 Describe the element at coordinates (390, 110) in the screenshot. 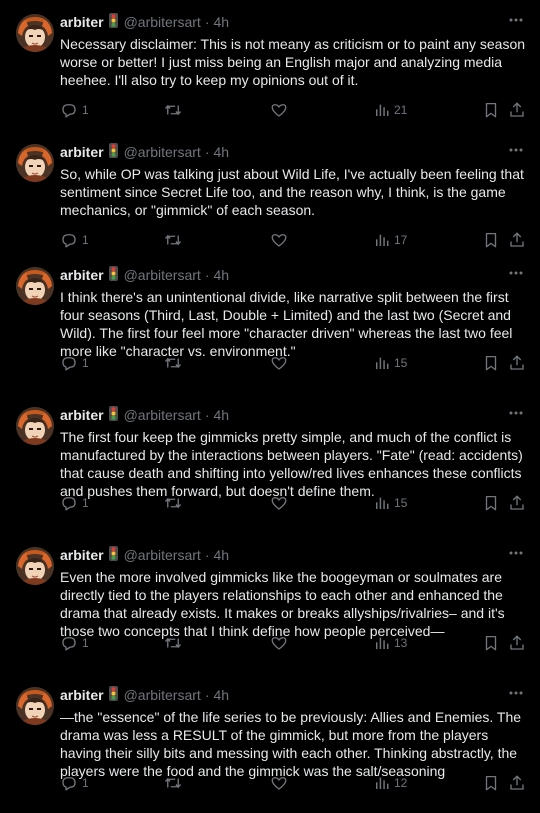

I see `views-button: 21` at that location.